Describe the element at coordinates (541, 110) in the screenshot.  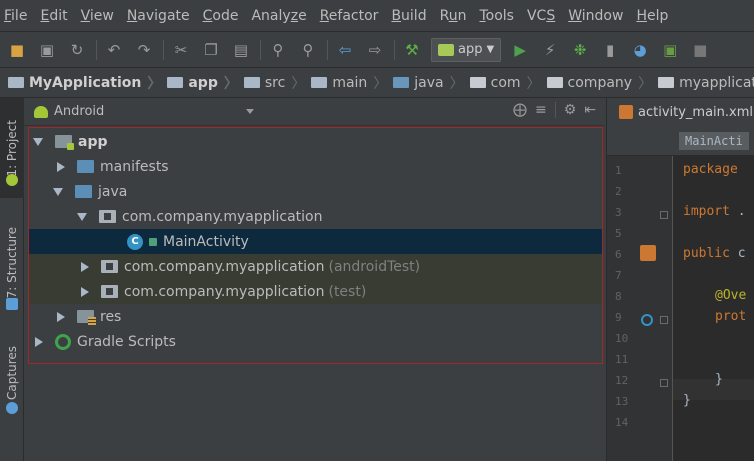
I see `collapse-all-icon: ≡` at that location.